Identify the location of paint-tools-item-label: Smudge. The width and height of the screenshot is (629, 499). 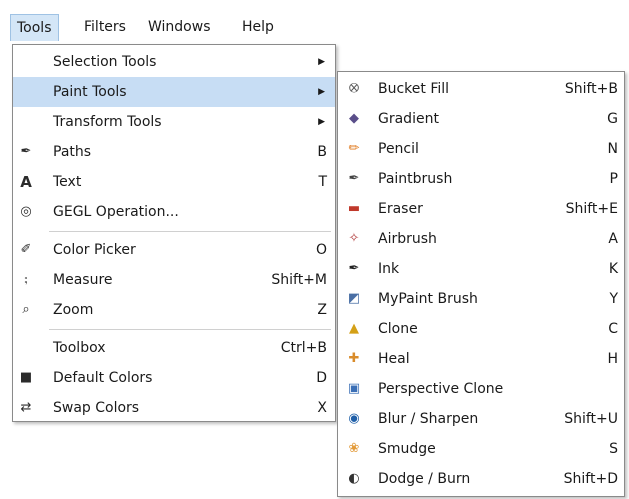
(407, 449).